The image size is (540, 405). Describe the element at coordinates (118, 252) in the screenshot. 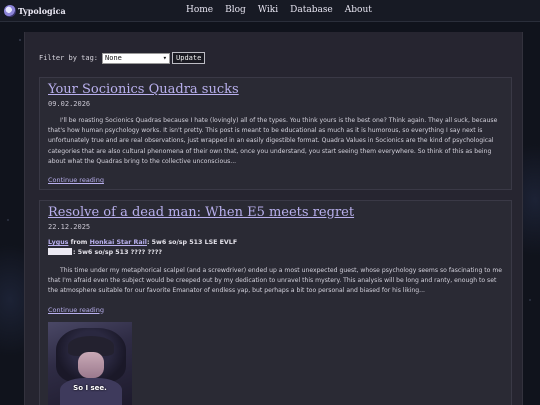

I see `typing-2: : 5w6 so/sp 513 ???? ????` at that location.